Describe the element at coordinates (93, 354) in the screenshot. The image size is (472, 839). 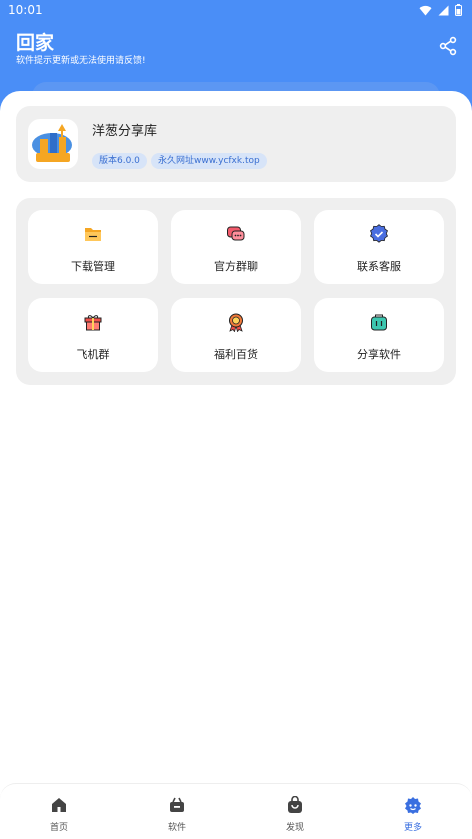
I see `menu-item-label: 飞机群` at that location.